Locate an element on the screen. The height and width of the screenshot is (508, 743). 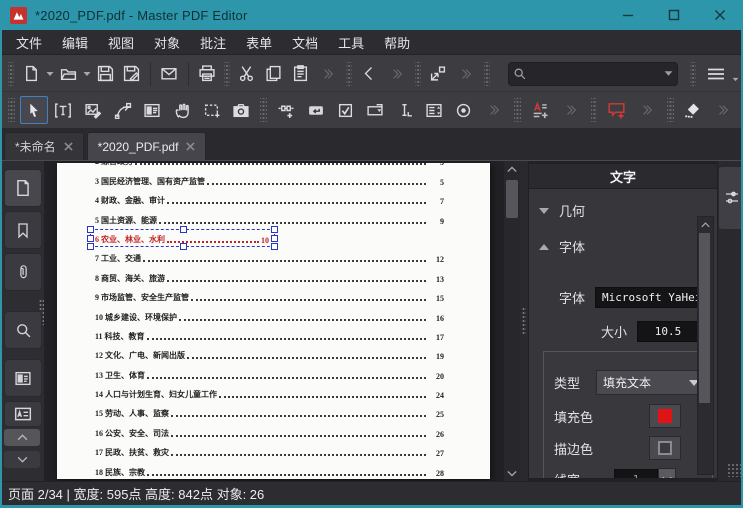
save-as-button is located at coordinates (132, 74).